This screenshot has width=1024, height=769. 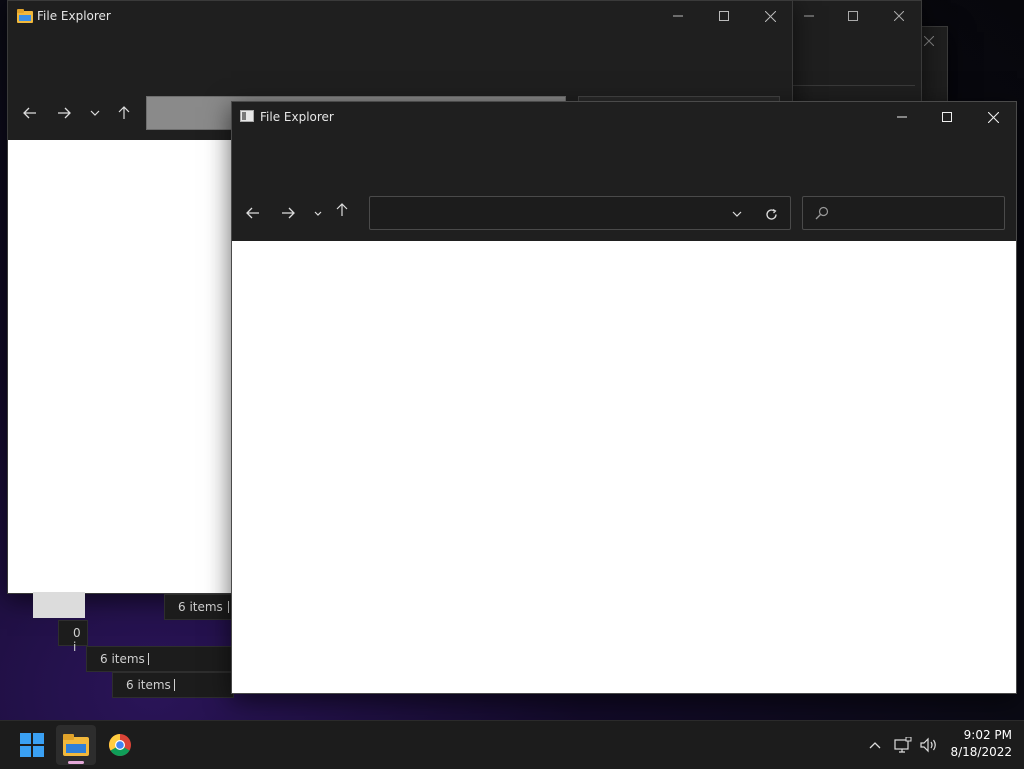 What do you see at coordinates (59, 605) in the screenshot?
I see `stacked-window-fragment` at bounding box center [59, 605].